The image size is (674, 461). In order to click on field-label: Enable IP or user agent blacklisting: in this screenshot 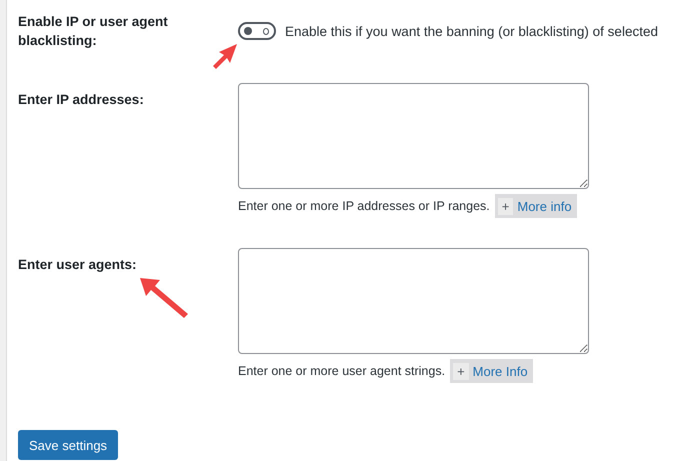, I will do `click(93, 31)`.